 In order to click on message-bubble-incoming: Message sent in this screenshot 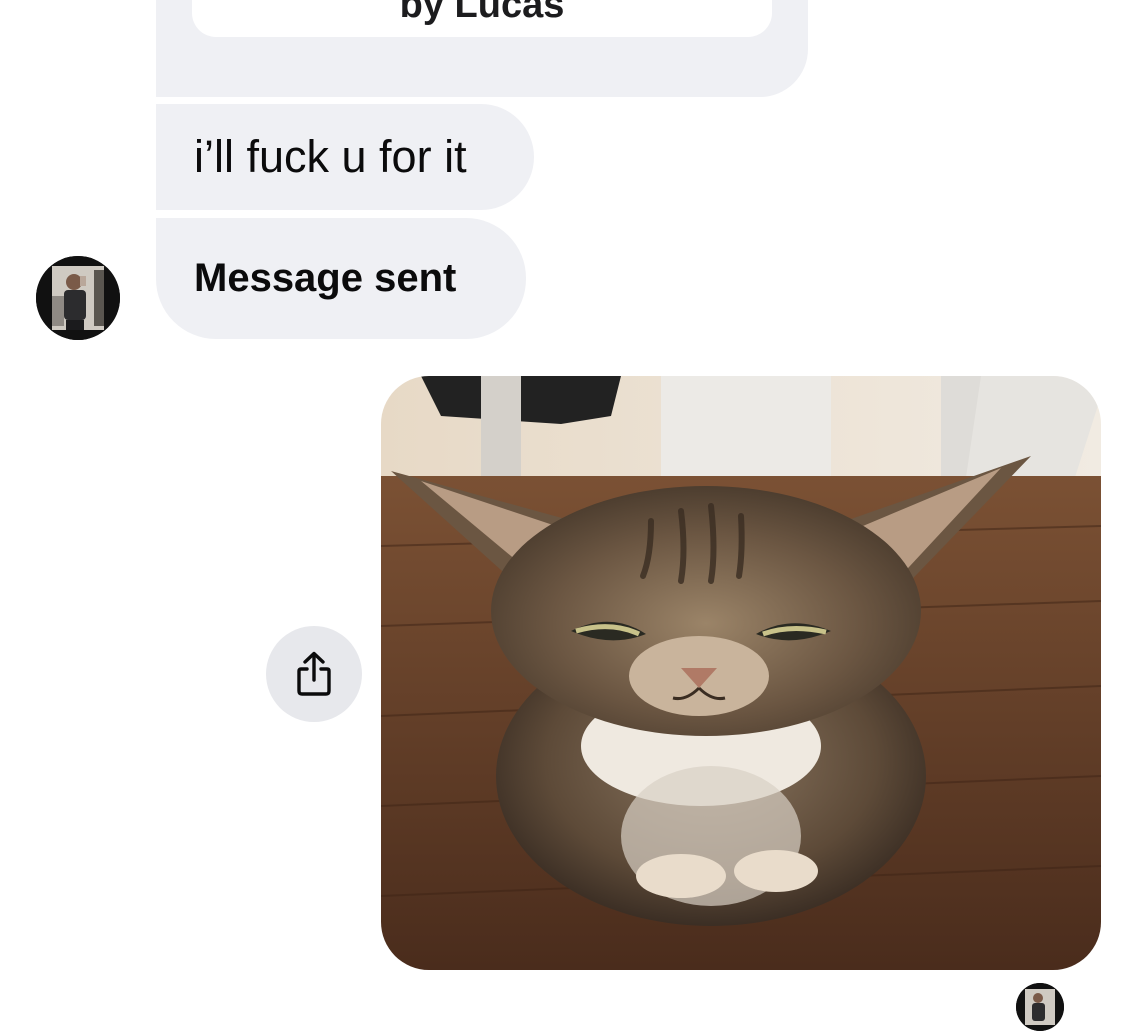, I will do `click(341, 278)`.